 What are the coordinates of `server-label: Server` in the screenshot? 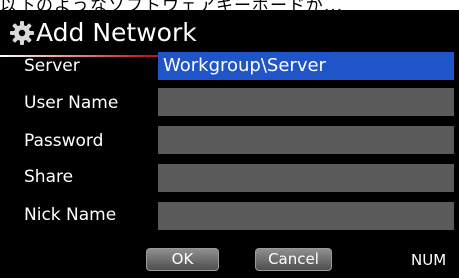 It's located at (52, 66).